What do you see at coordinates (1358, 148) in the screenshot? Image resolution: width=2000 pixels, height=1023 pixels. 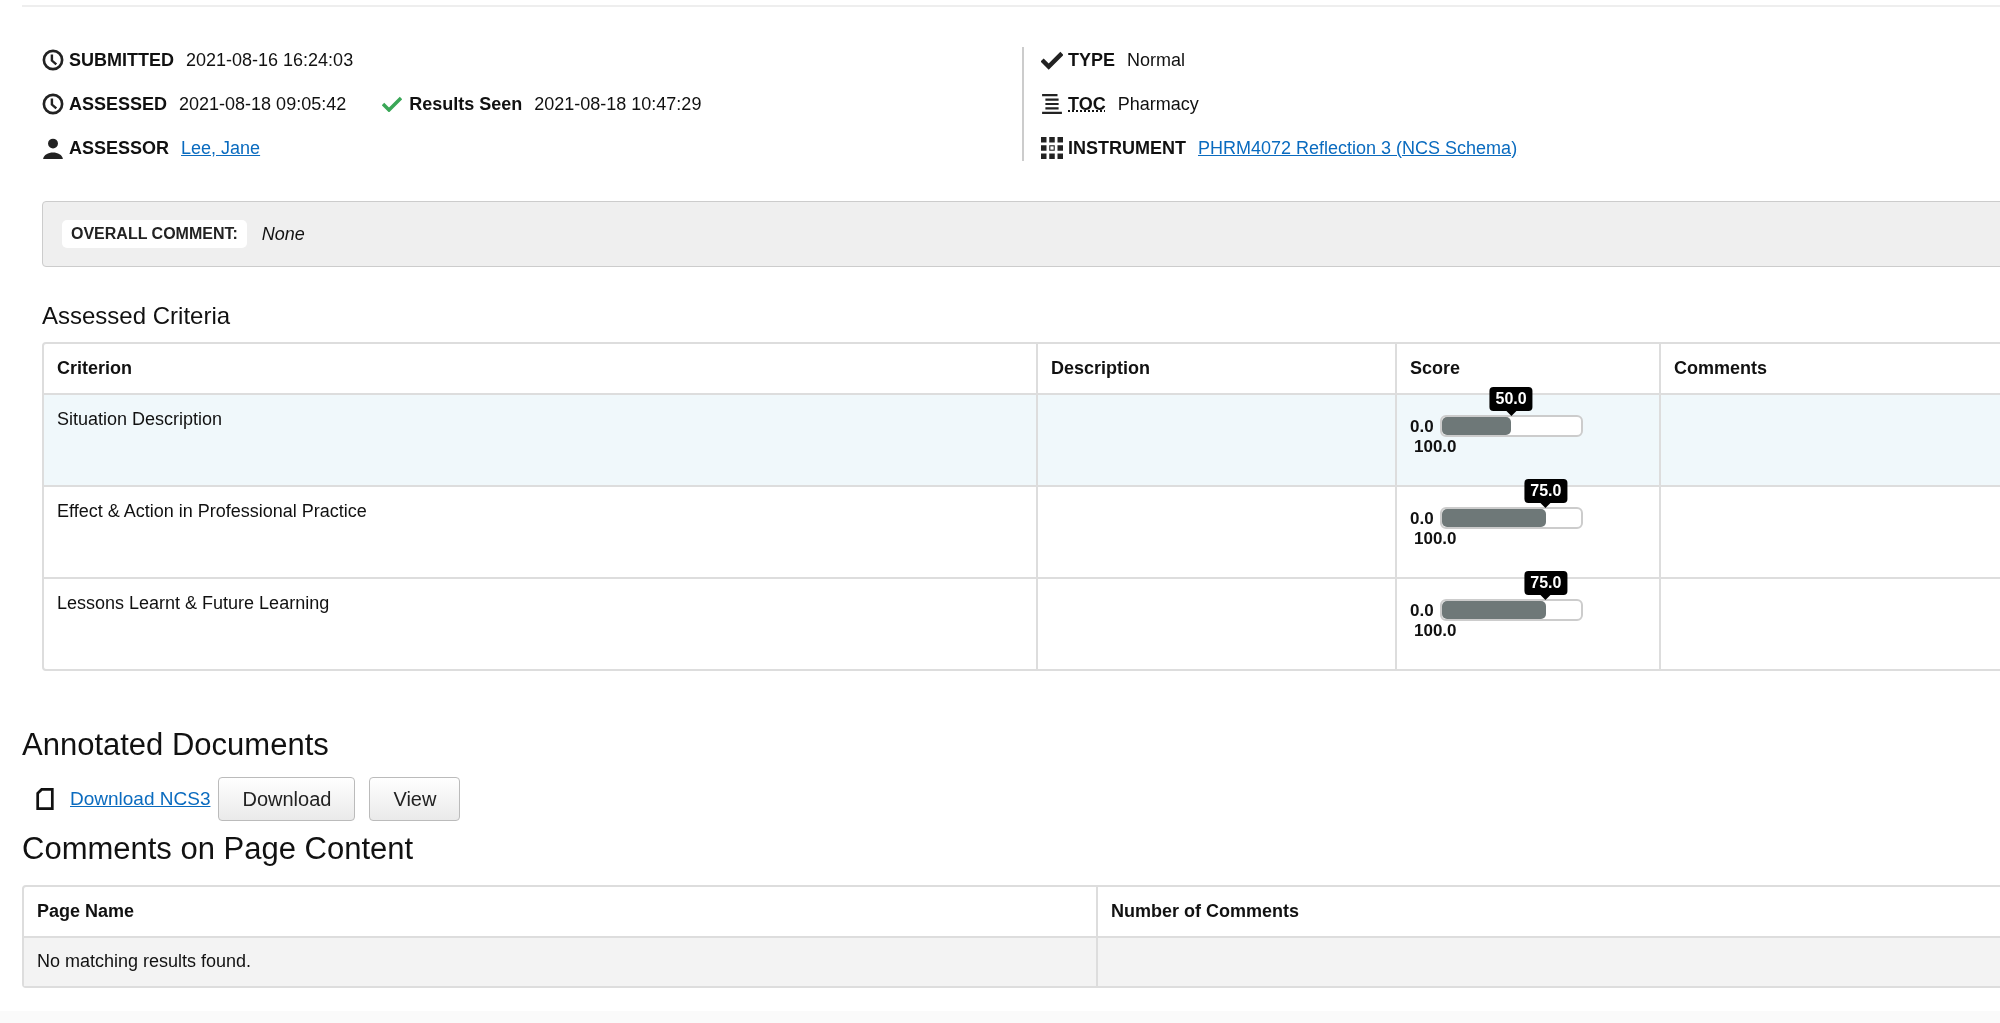 I see `instrument-link: PHRM4072 Reflection 3 (NCS Schema)` at bounding box center [1358, 148].